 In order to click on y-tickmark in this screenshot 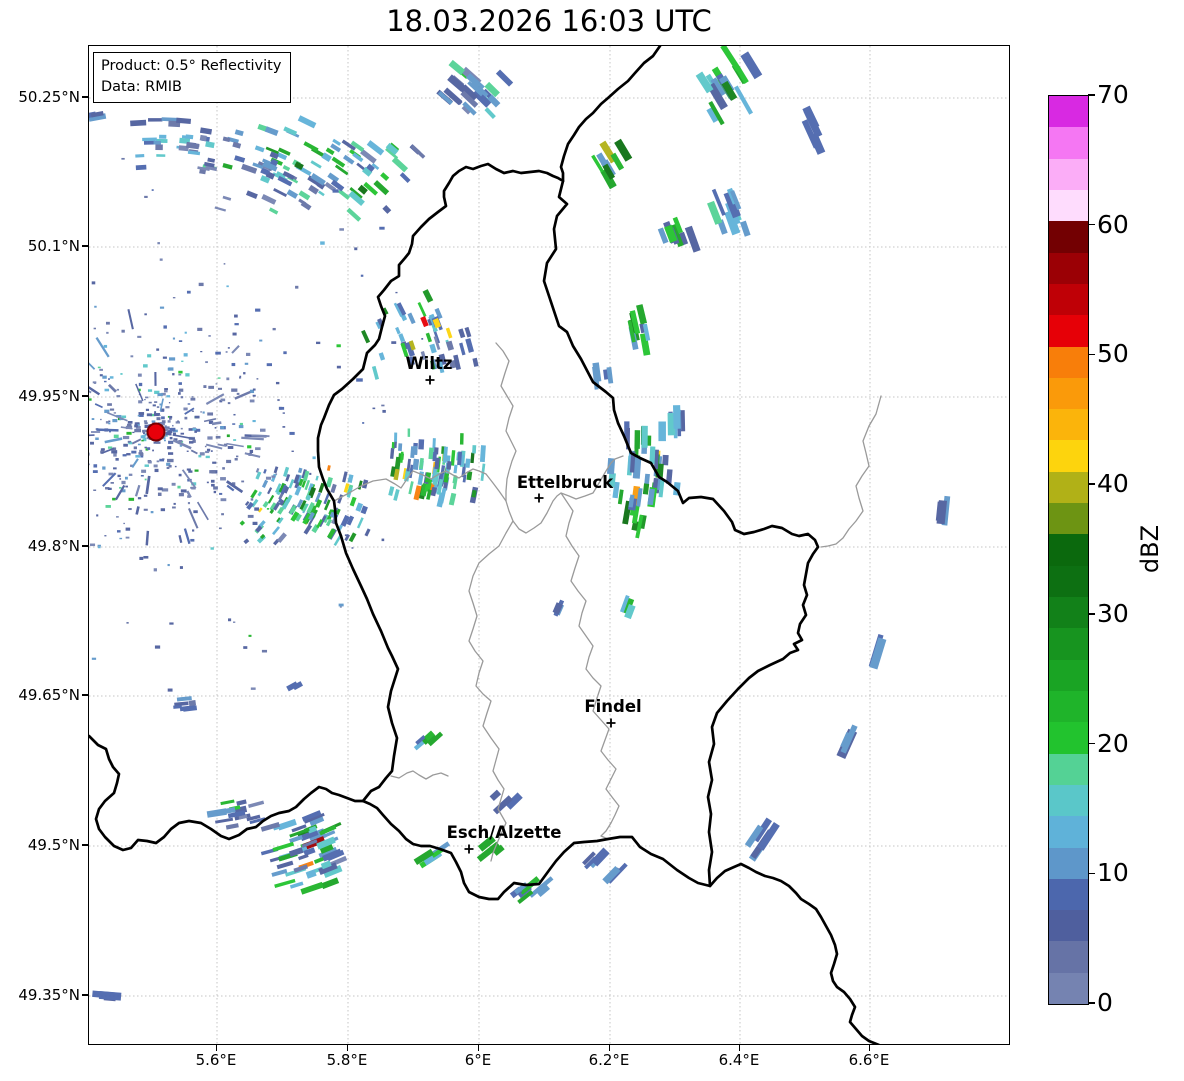, I will do `click(85, 995)`.